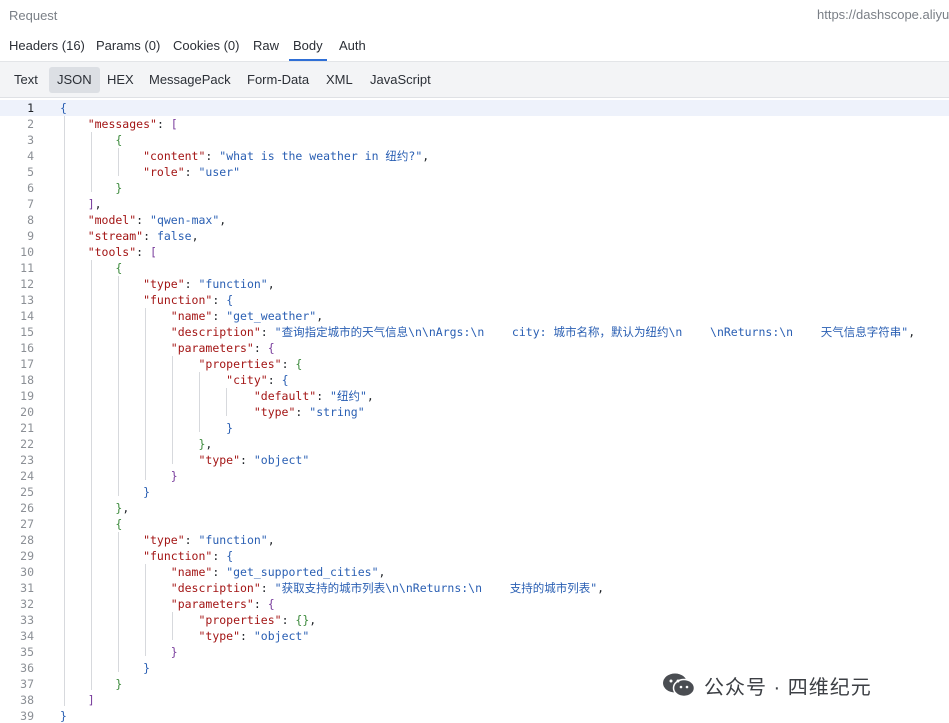 The image size is (949, 723). I want to click on tab-headers: Headers (16), so click(47, 45).